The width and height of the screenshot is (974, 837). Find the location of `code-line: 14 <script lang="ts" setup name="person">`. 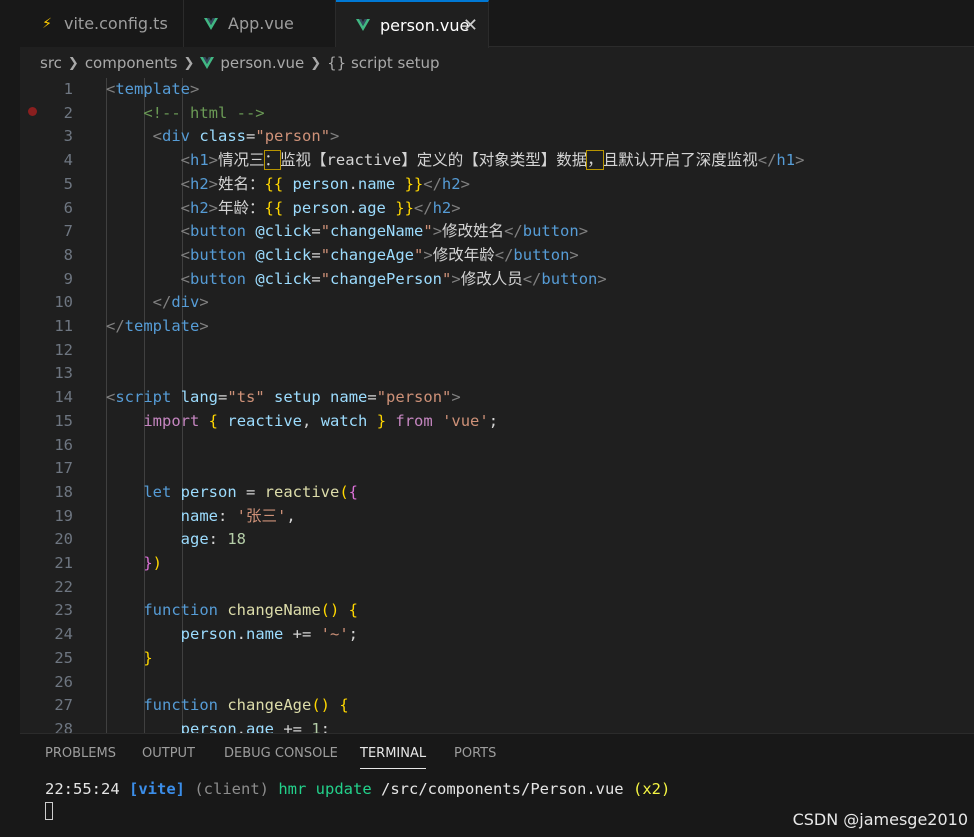

code-line: 14 <script lang="ts" setup name="person"> is located at coordinates (497, 398).